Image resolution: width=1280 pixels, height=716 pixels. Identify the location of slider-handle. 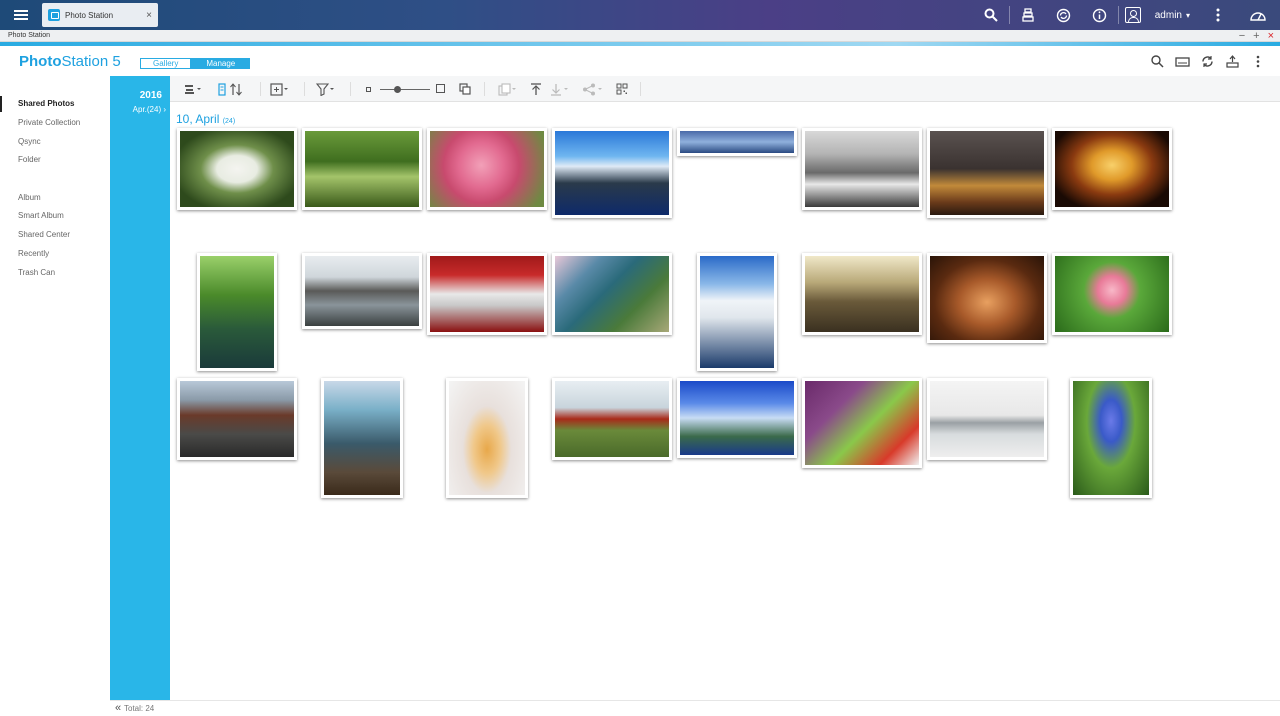
(397, 89).